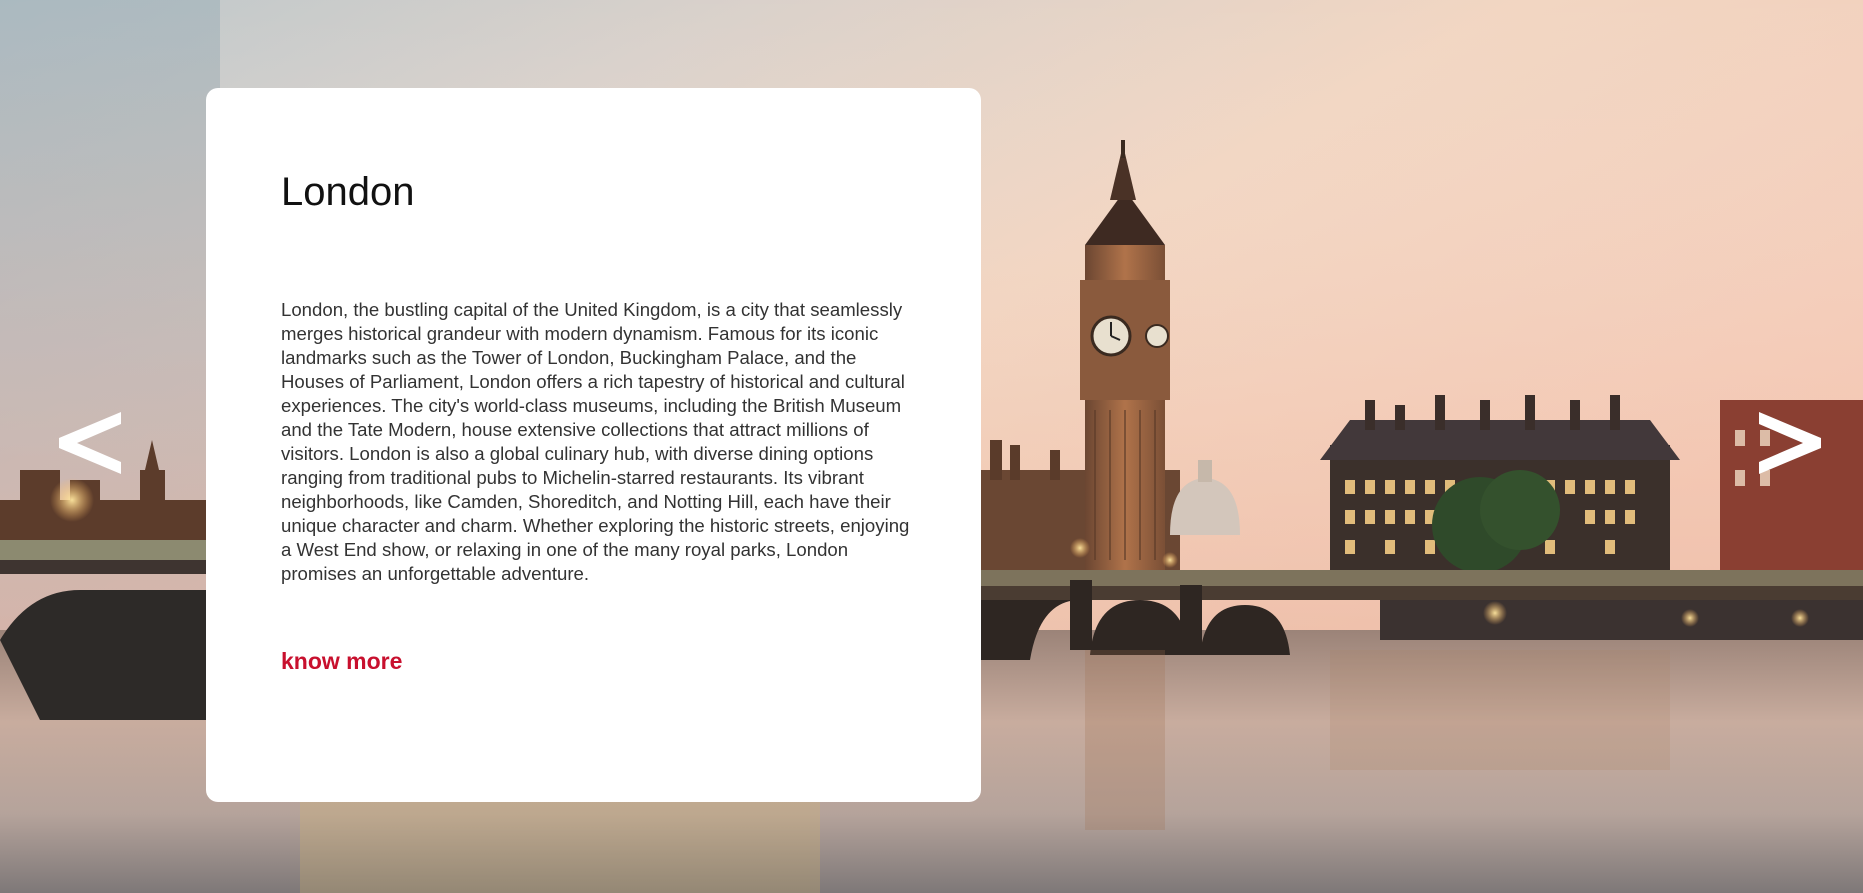 The width and height of the screenshot is (1863, 893). I want to click on card-title: London, so click(348, 192).